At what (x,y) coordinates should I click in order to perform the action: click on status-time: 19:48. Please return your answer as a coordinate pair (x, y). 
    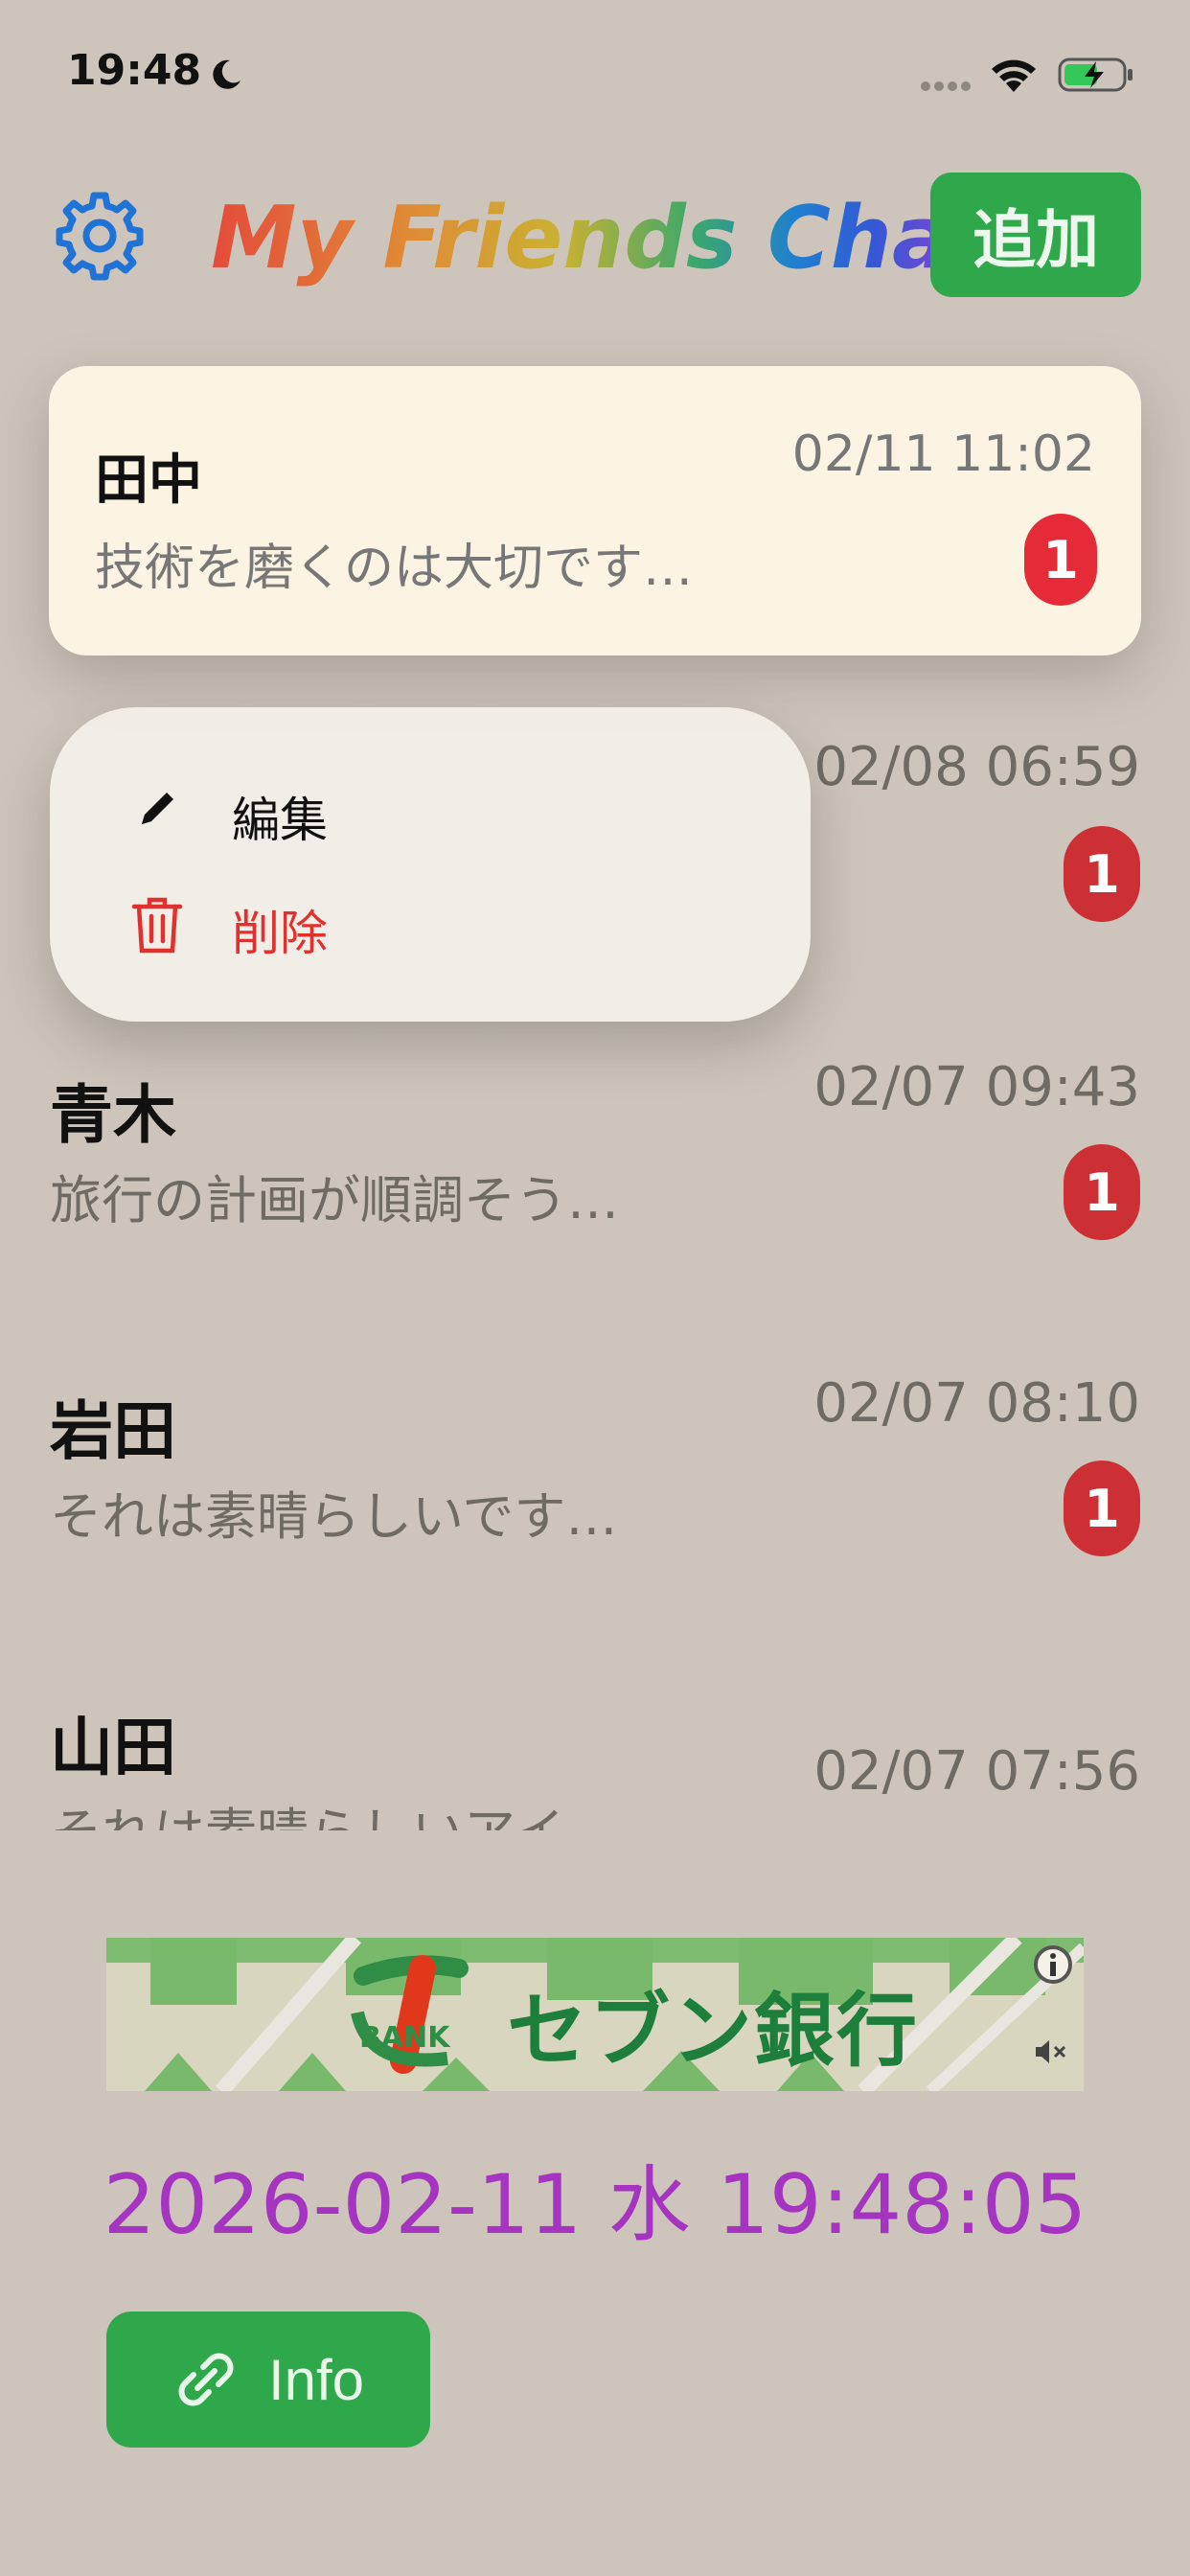
    Looking at the image, I should click on (135, 70).